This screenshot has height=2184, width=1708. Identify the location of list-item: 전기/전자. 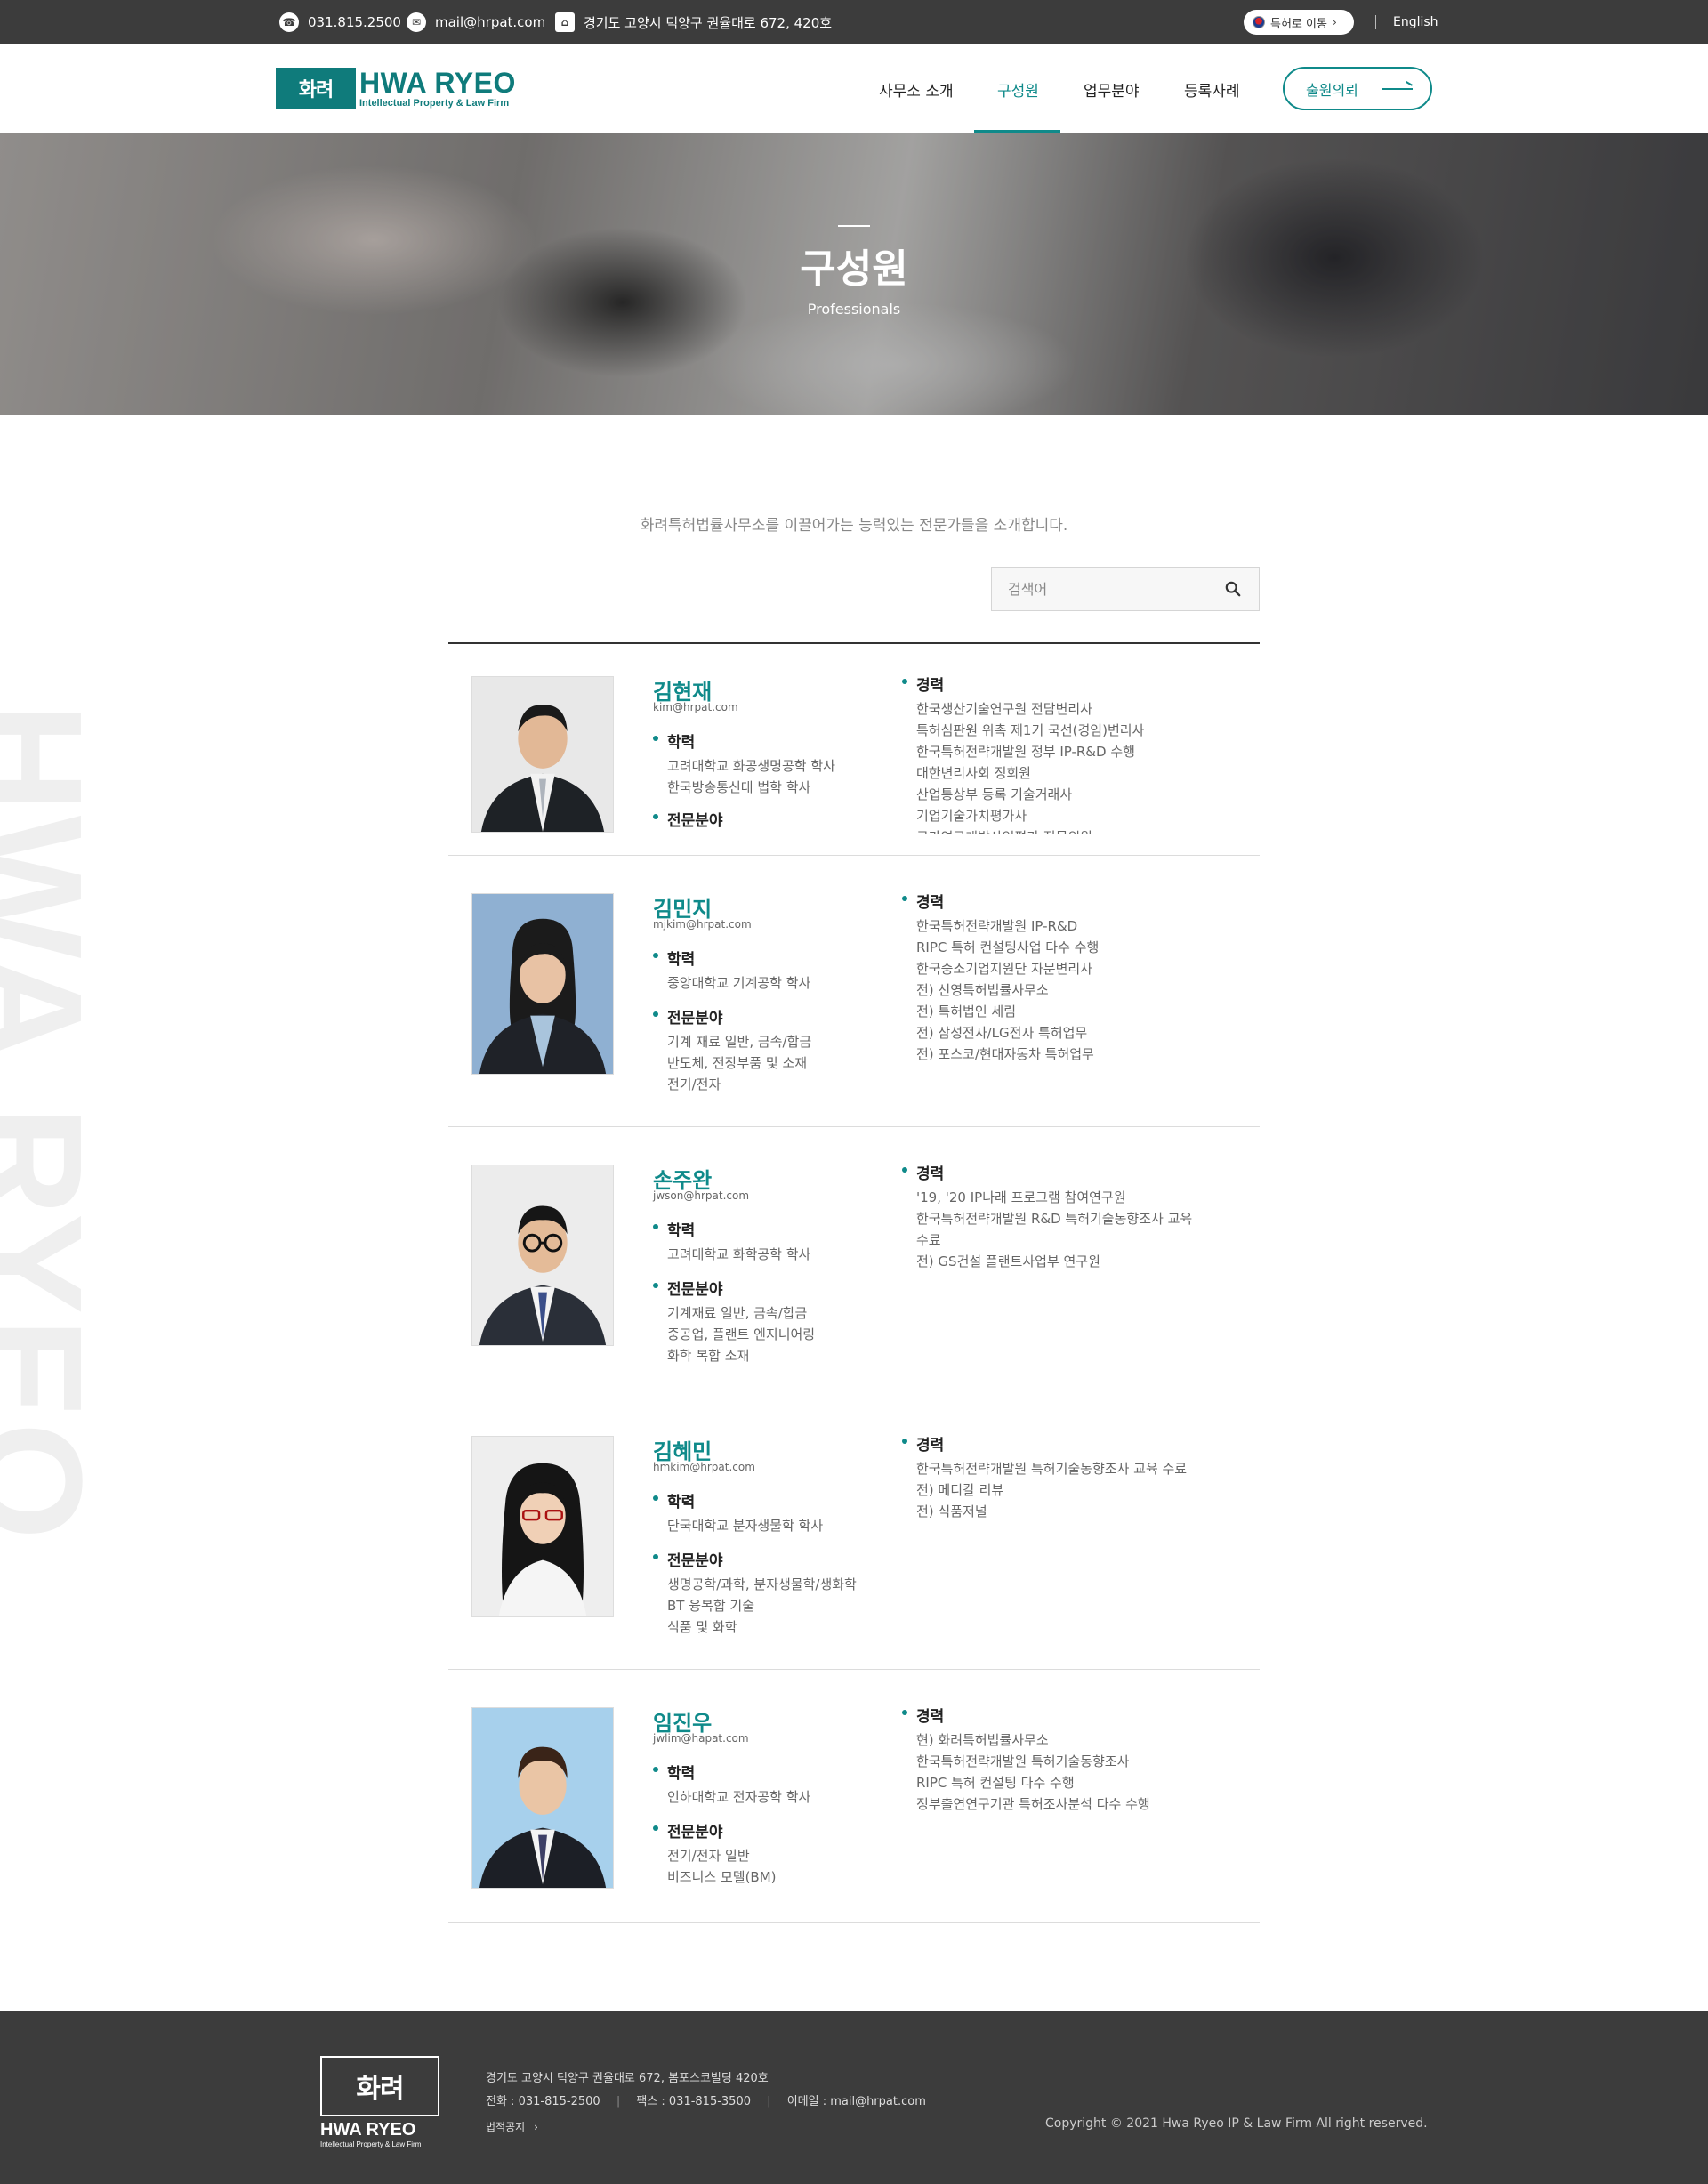
(694, 1084).